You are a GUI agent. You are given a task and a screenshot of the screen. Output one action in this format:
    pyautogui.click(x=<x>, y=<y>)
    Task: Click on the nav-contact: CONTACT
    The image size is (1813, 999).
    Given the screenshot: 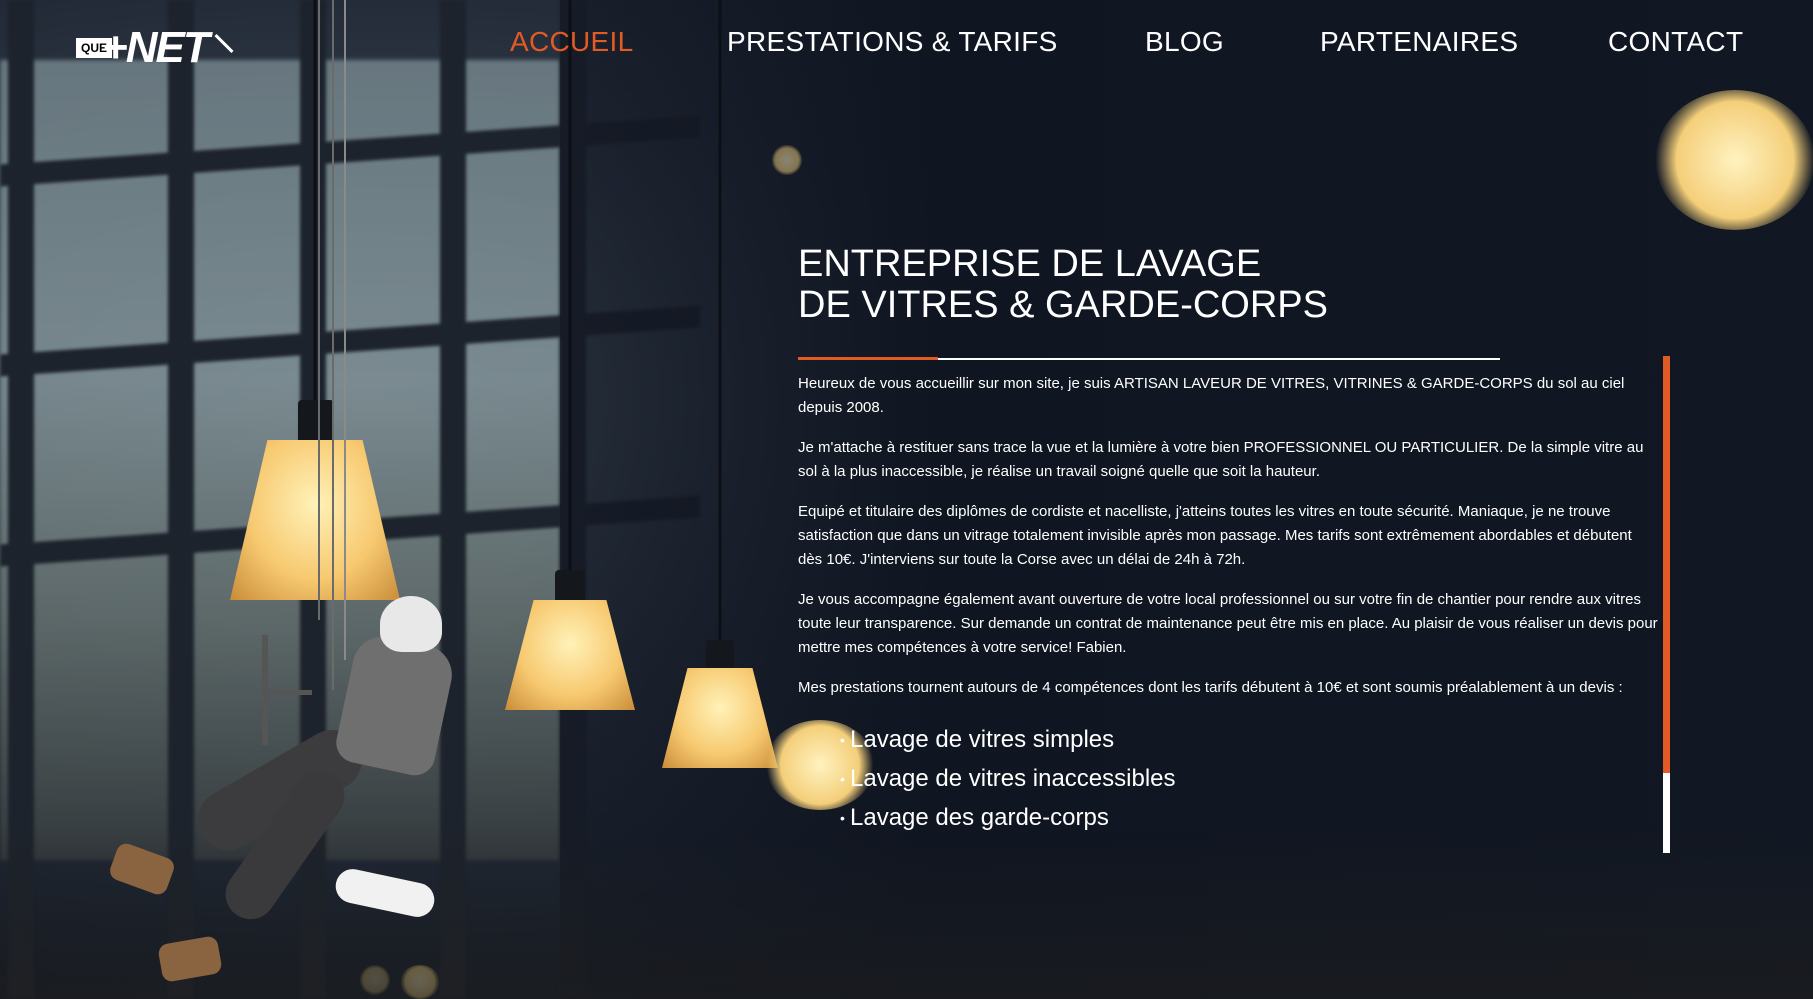 What is the action you would take?
    pyautogui.click(x=1675, y=42)
    